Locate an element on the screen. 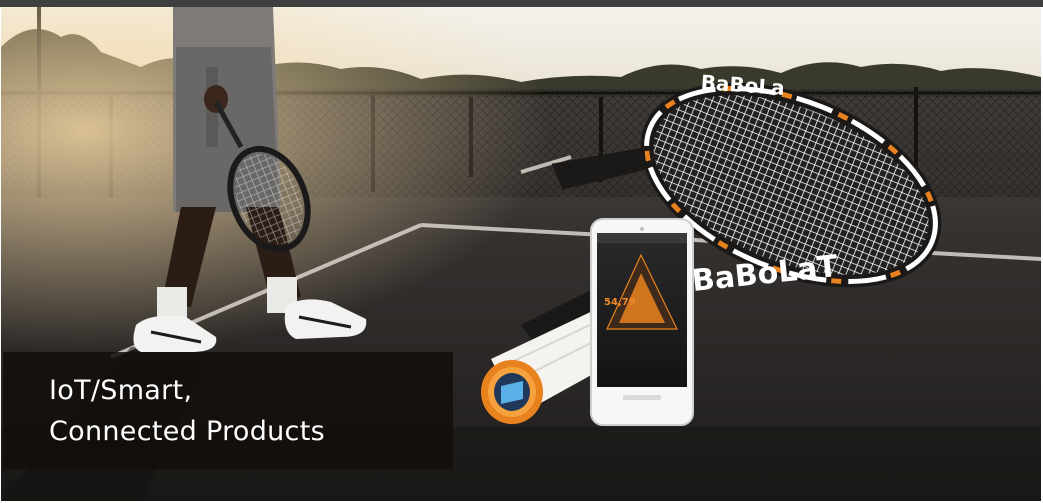  sensor-icon is located at coordinates (512, 392).